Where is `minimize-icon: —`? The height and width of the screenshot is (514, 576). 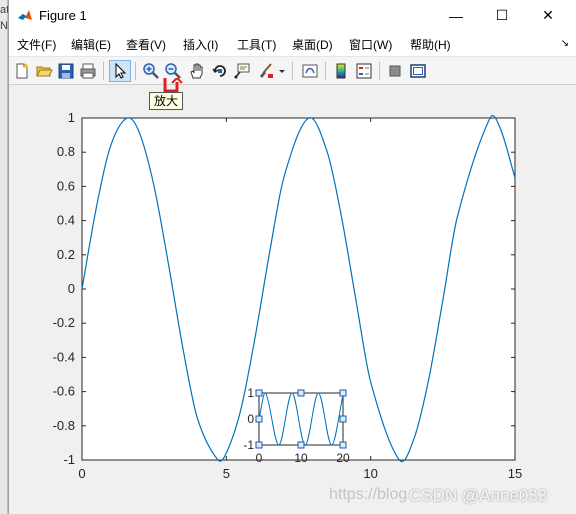
minimize-icon: — is located at coordinates (456, 15).